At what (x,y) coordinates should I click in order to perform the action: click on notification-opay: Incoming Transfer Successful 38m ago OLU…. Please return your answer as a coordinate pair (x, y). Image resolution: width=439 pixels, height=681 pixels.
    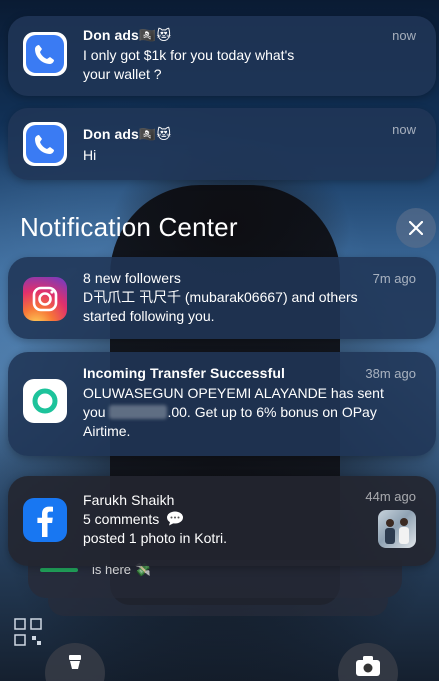
    Looking at the image, I should click on (222, 404).